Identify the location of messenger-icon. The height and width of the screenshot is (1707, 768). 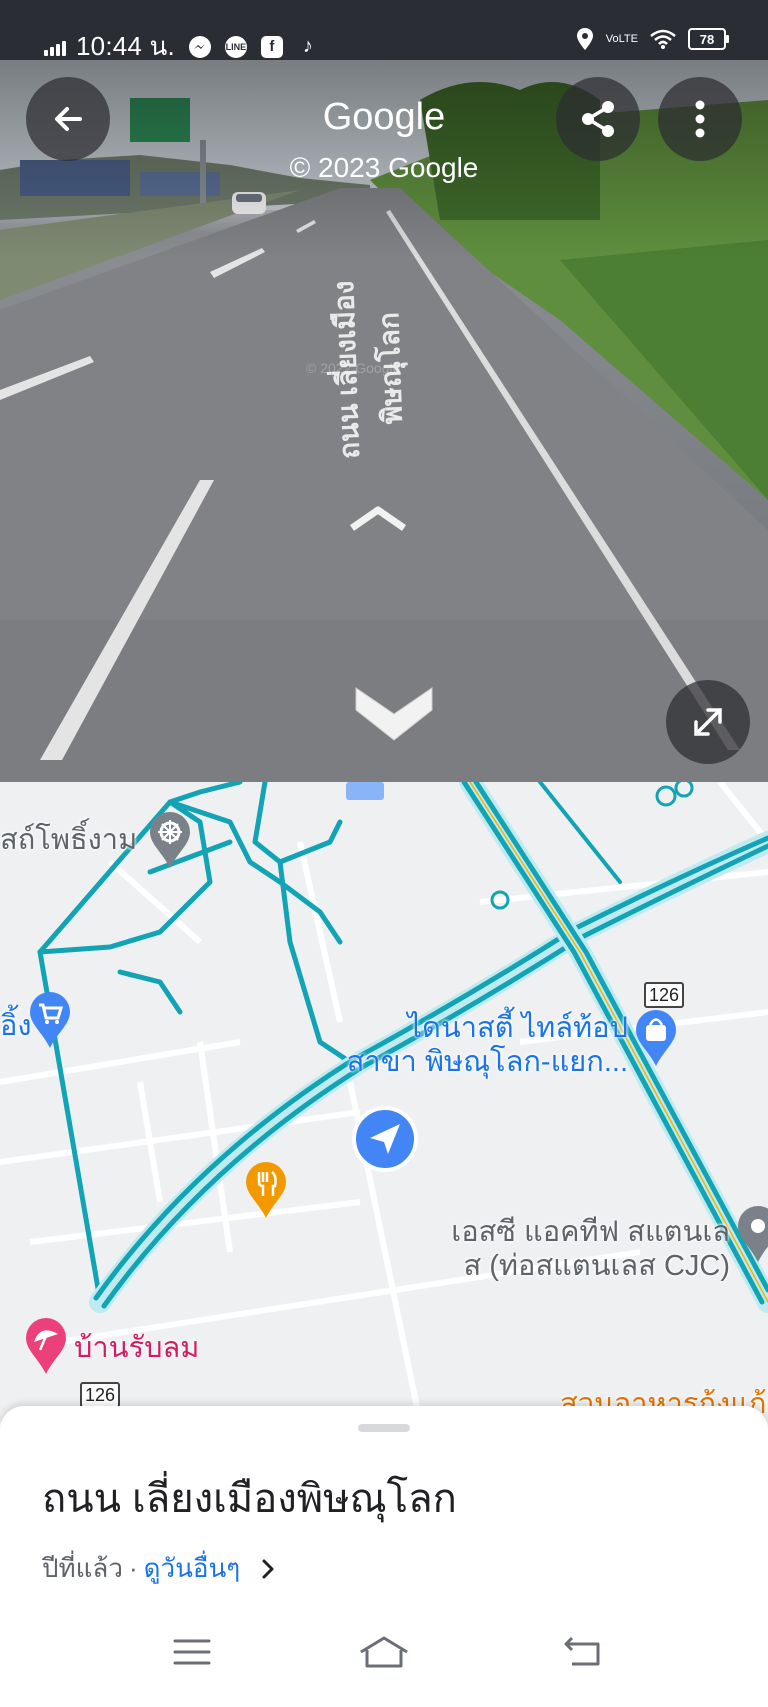
(199, 46).